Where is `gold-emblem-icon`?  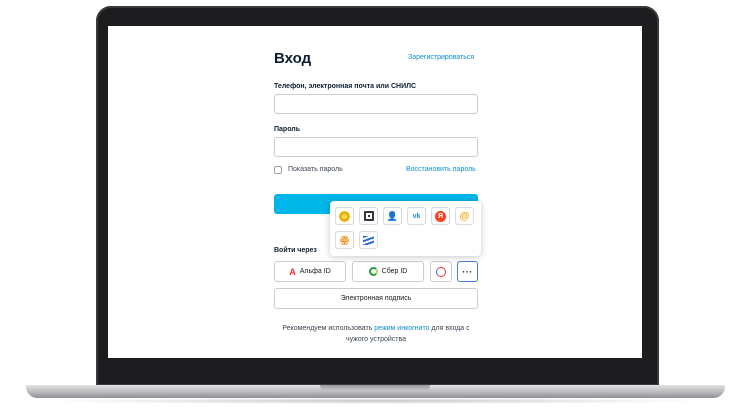 gold-emblem-icon is located at coordinates (344, 216).